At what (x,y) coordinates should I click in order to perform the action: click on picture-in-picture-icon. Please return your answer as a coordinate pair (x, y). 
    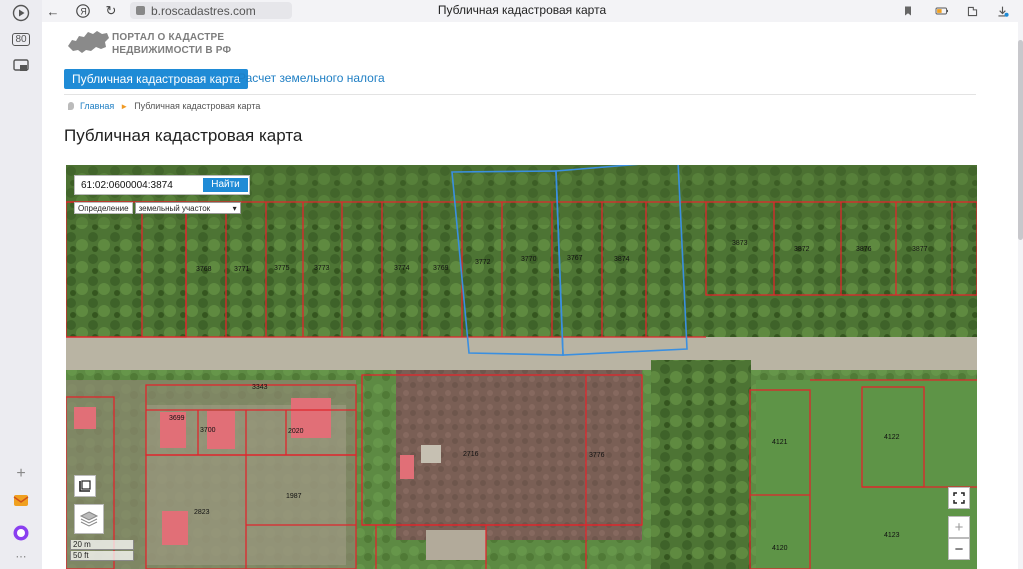
    Looking at the image, I should click on (21, 66).